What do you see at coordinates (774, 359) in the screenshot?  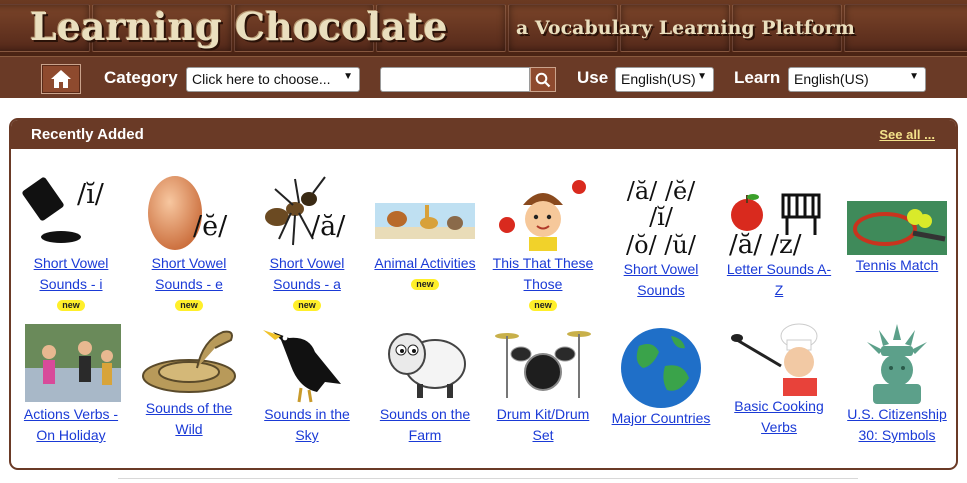 I see `chef-child-icon` at bounding box center [774, 359].